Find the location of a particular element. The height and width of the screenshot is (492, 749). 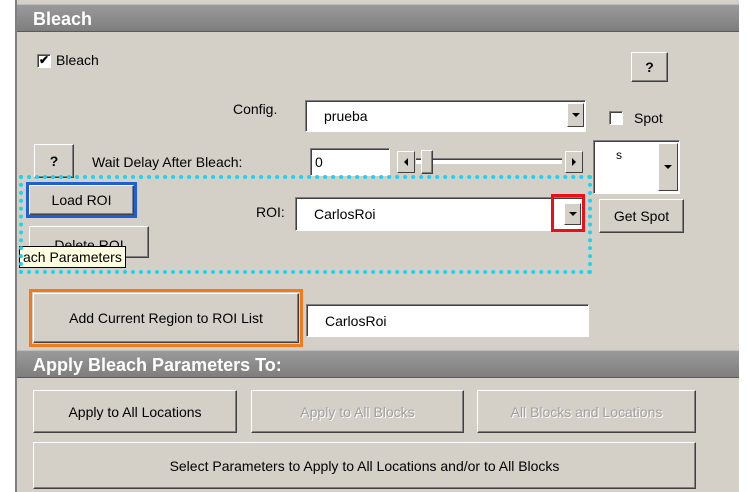

apply-all-locations-button: Apply to All Locations is located at coordinates (135, 411).